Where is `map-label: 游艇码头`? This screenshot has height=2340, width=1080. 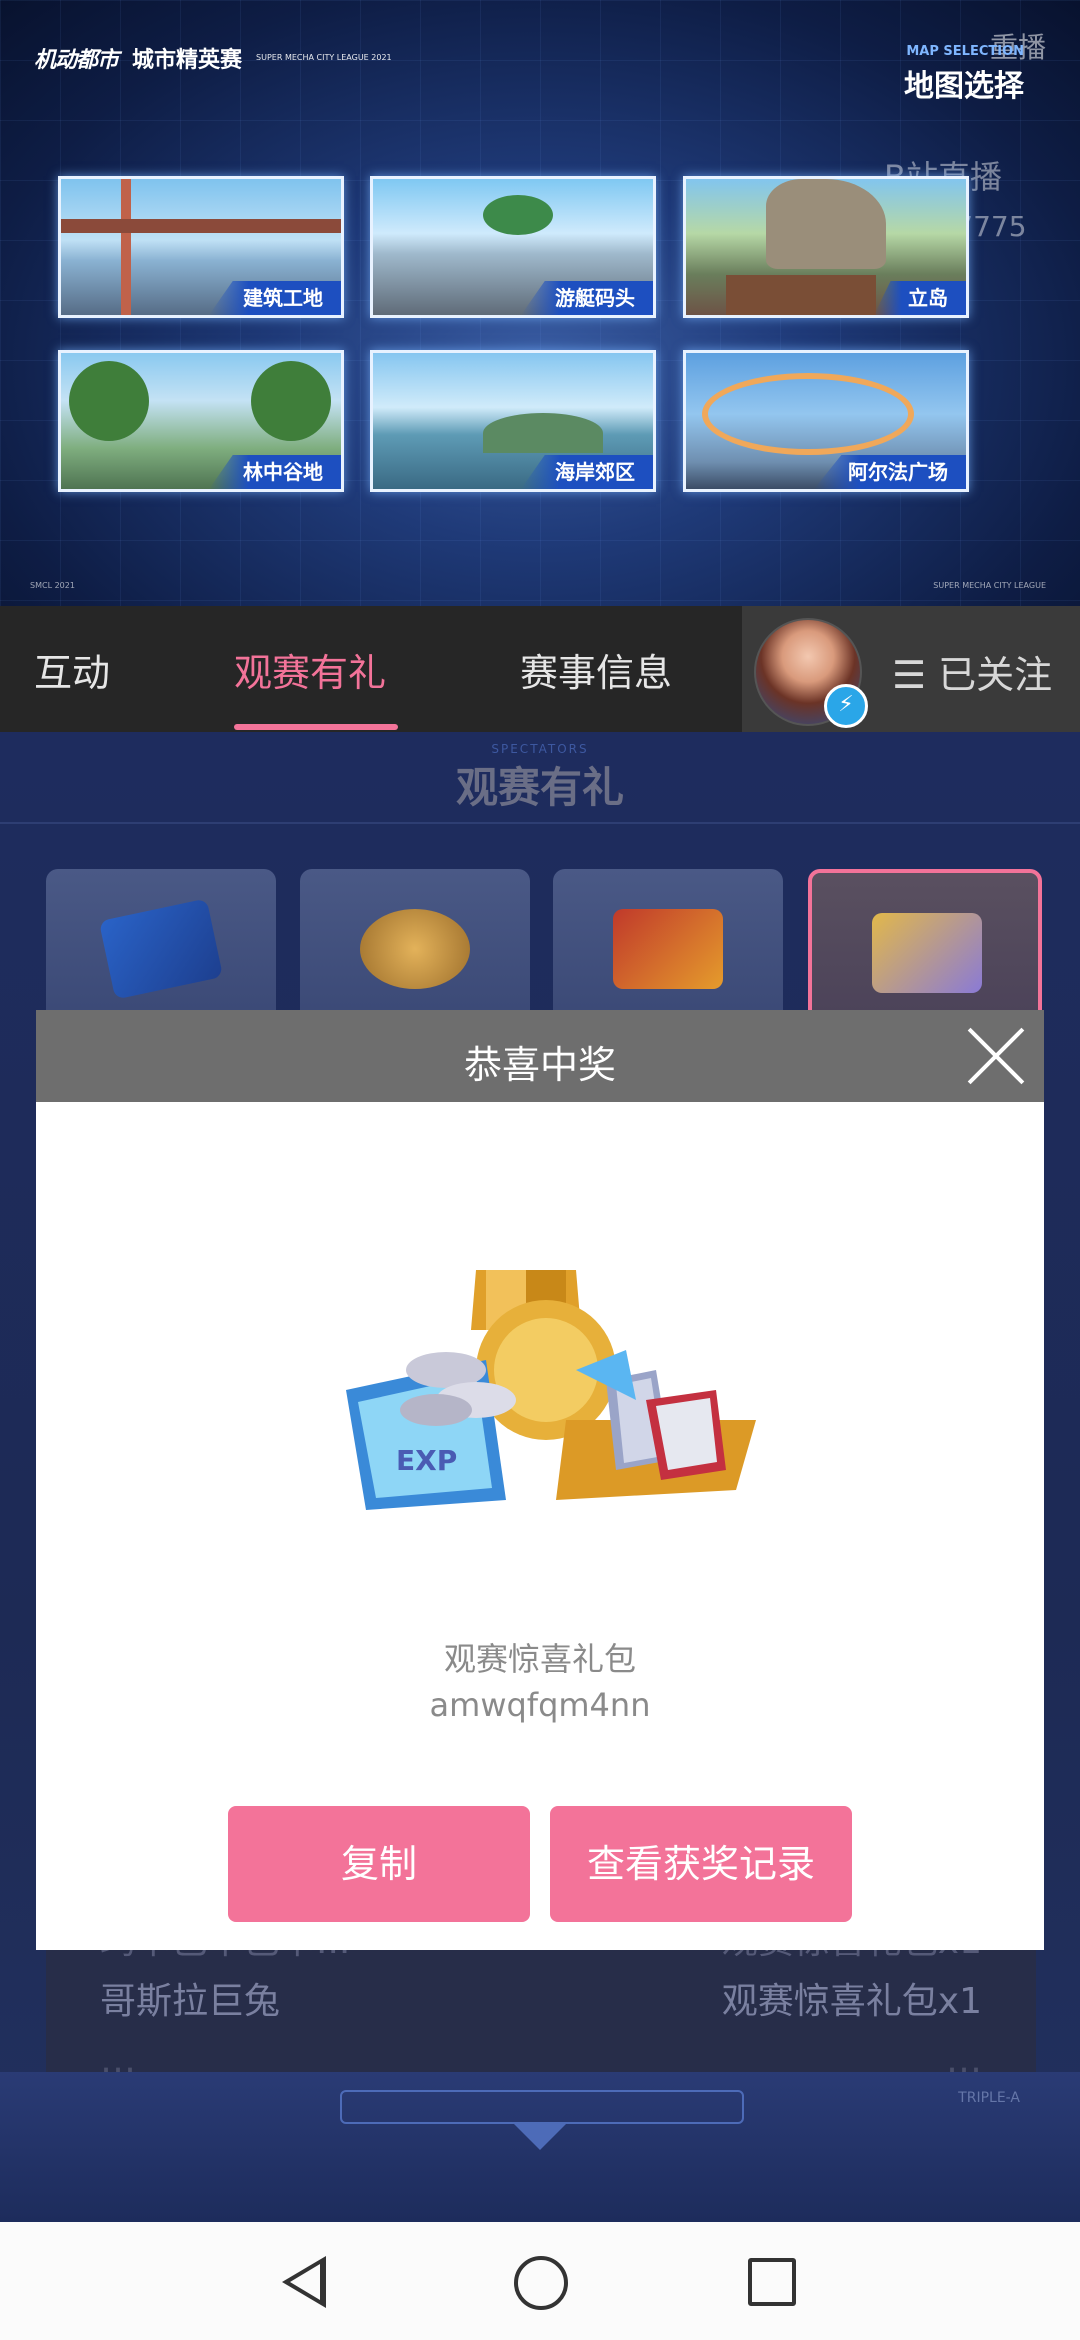
map-label: 游艇码头 is located at coordinates (587, 298).